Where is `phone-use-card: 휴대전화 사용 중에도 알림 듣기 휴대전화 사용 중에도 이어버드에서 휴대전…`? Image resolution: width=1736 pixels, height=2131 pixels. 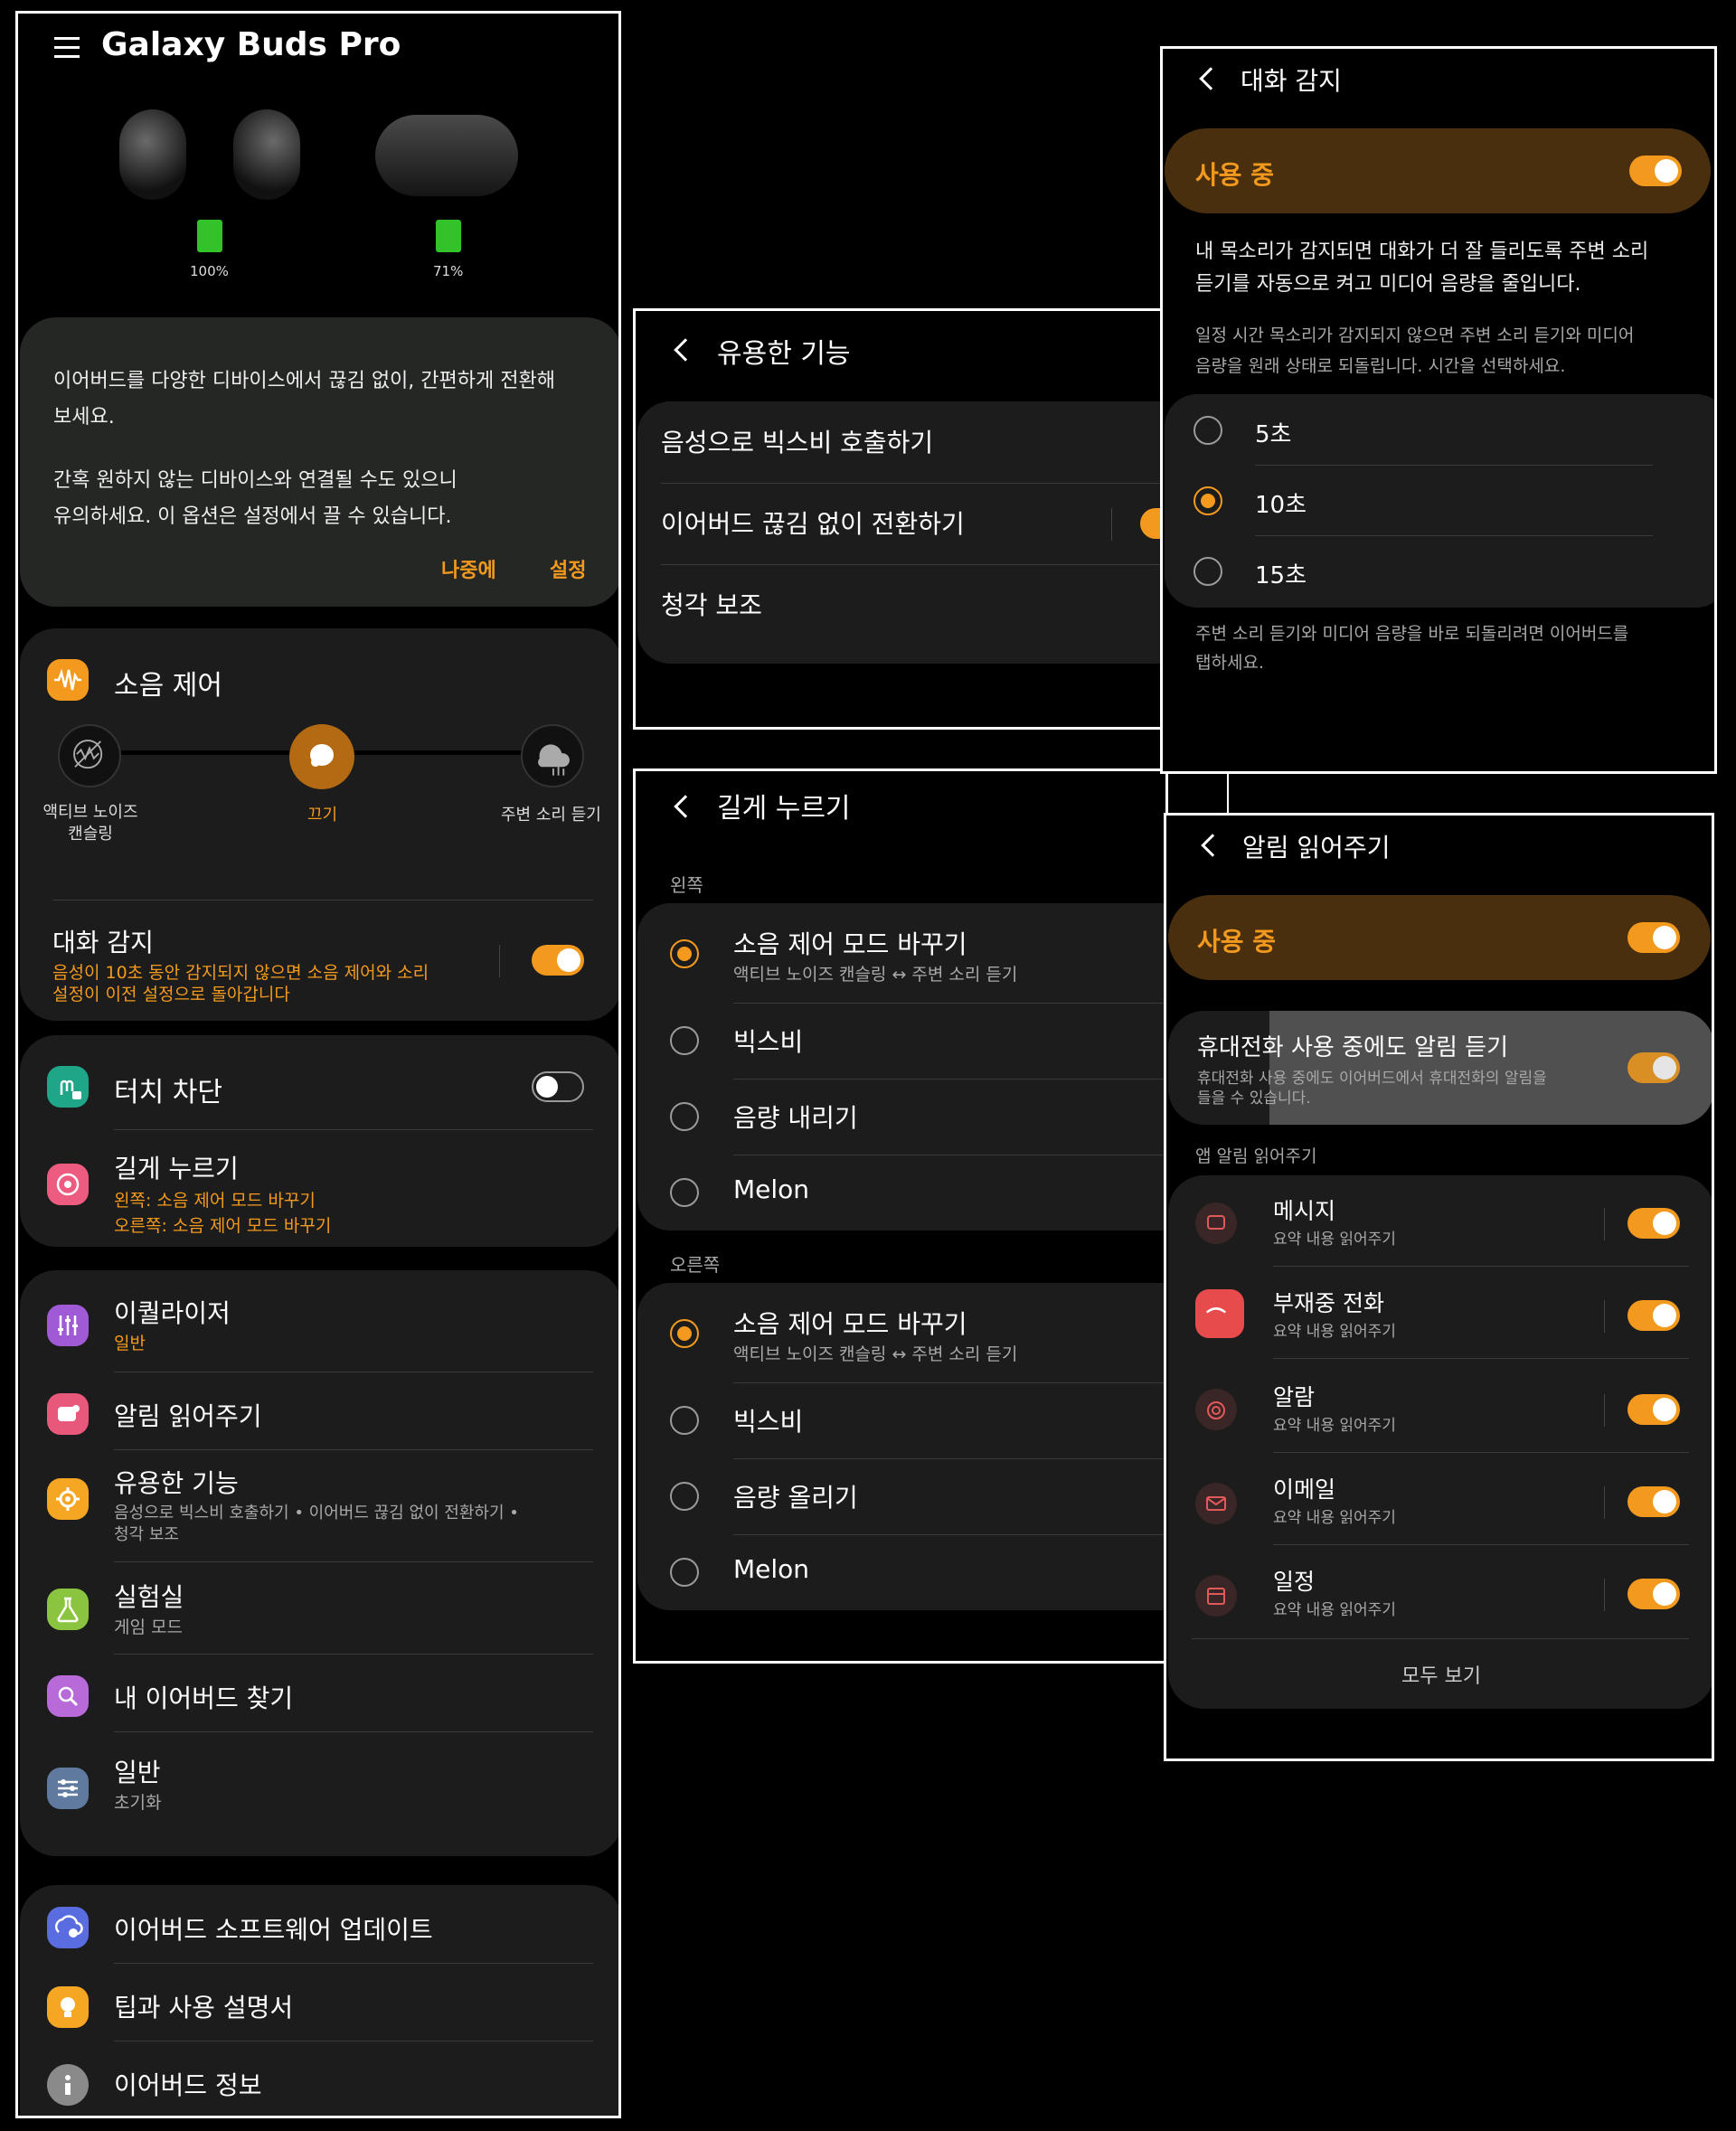 phone-use-card: 휴대전화 사용 중에도 알림 듣기 휴대전화 사용 중에도 이어버드에서 휴대전… is located at coordinates (1440, 1068).